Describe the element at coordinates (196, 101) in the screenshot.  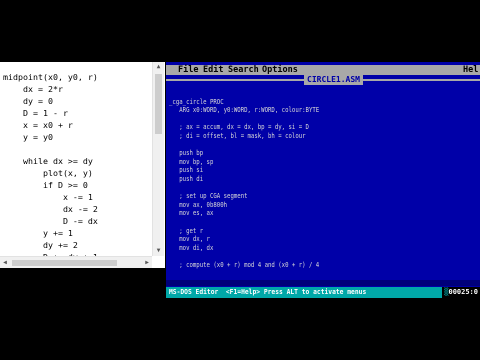
I see `code-line: _cga_circle PROC` at that location.